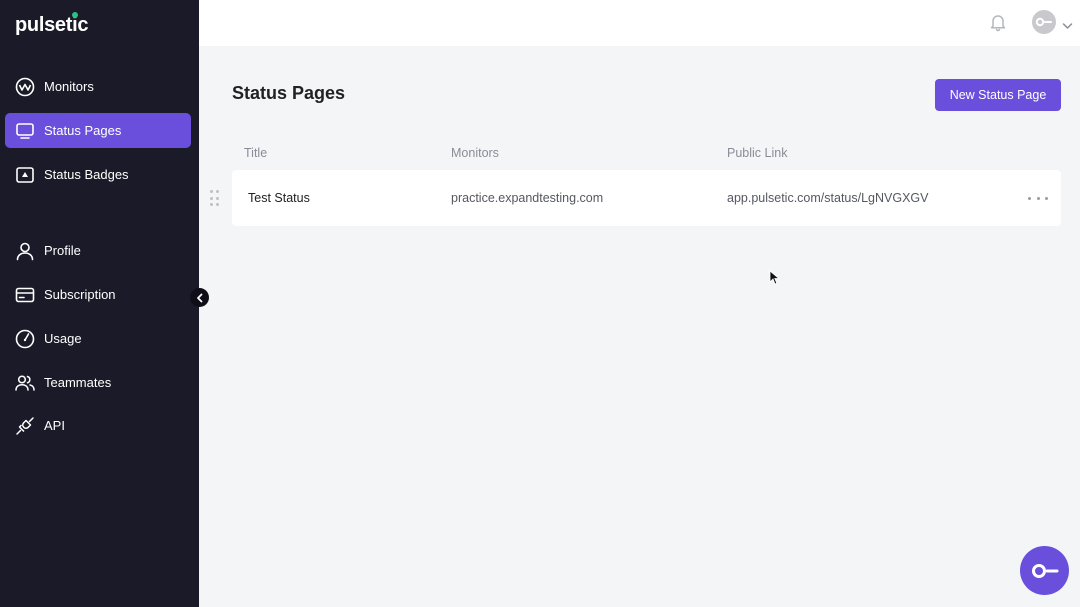 This screenshot has height=607, width=1080. I want to click on sidebar-item-teammates: Teammates, so click(98, 382).